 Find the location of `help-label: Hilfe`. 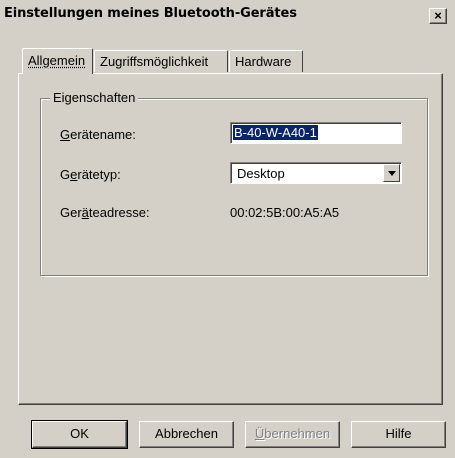

help-label: Hilfe is located at coordinates (398, 433).